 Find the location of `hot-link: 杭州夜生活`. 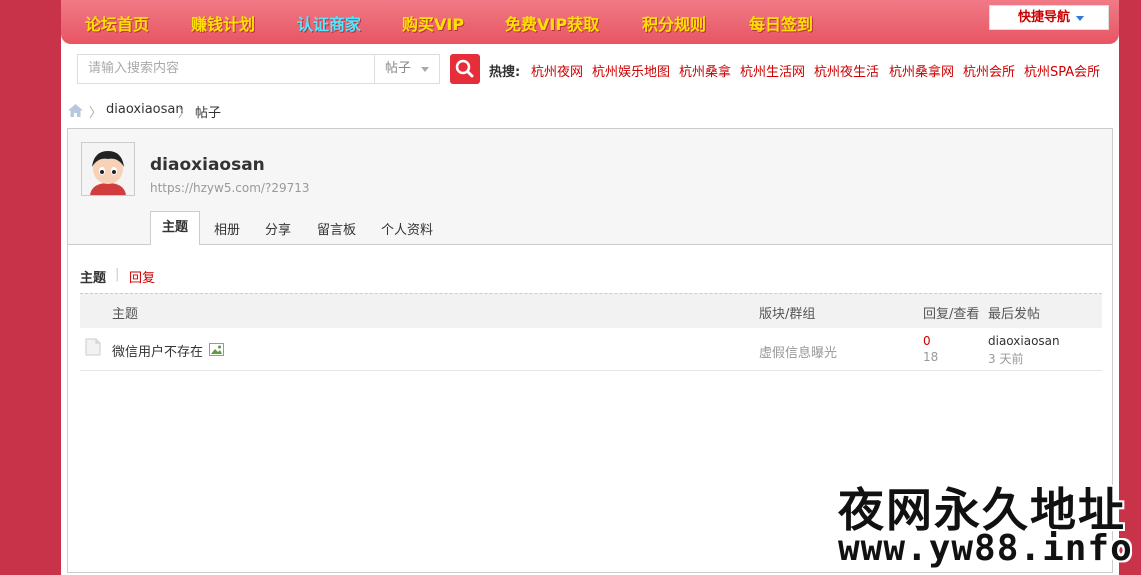

hot-link: 杭州夜生活 is located at coordinates (846, 70).